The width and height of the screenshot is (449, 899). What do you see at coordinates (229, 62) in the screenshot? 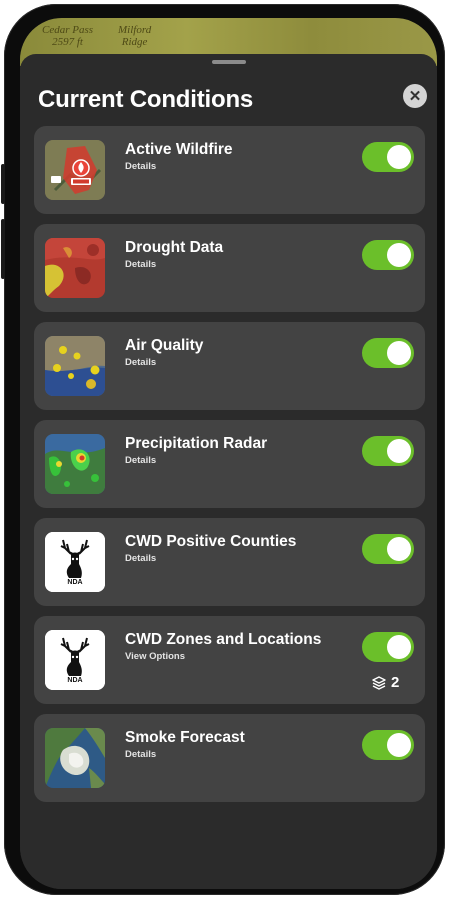
I see `sheet-grabber` at bounding box center [229, 62].